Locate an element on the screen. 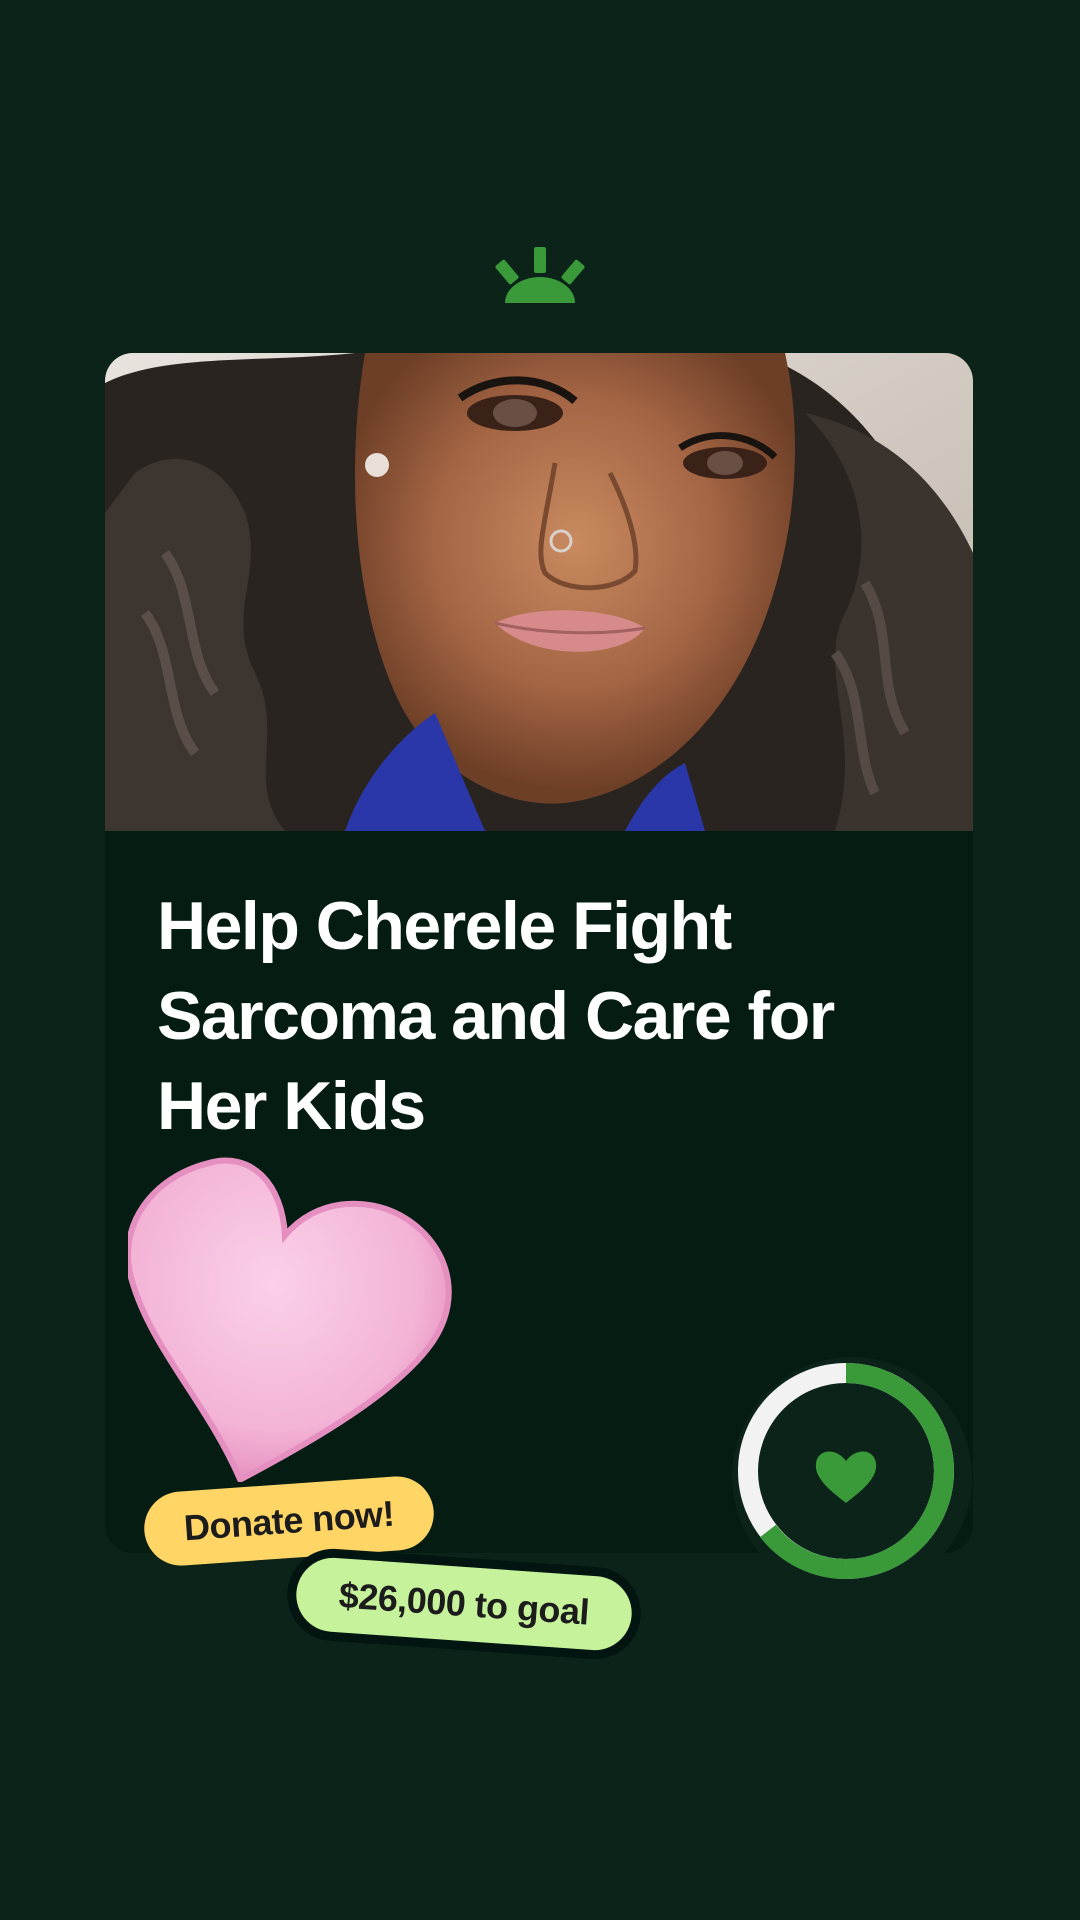  gofundme-logo-icon is located at coordinates (540, 275).